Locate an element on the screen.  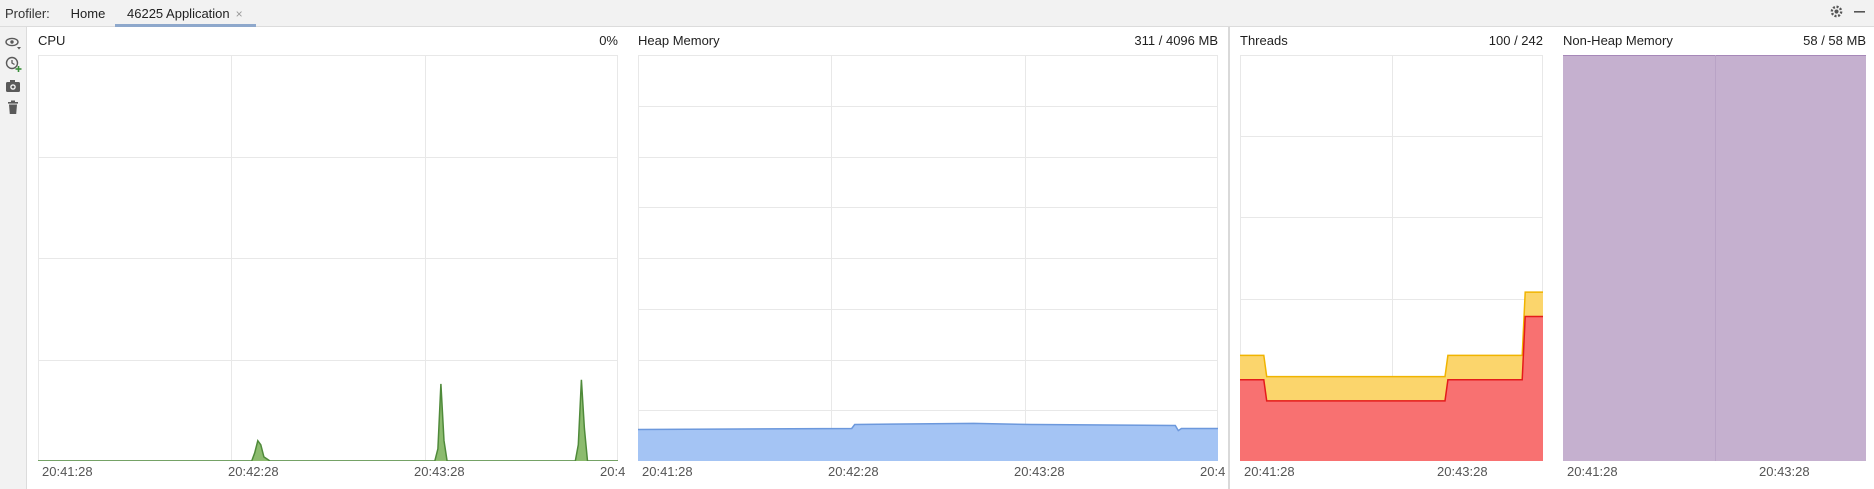
heap-tick: 20:42:28 is located at coordinates (853, 471).